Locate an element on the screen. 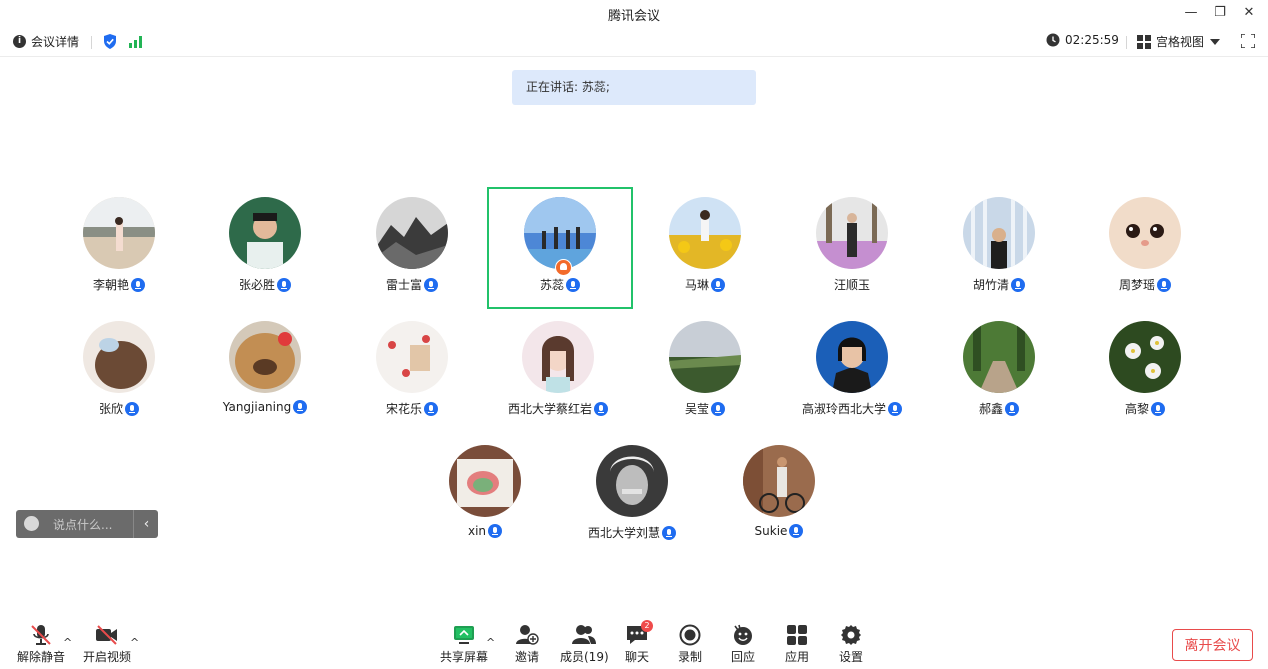 This screenshot has height=669, width=1268. participant-name: 张欣 is located at coordinates (110, 409).